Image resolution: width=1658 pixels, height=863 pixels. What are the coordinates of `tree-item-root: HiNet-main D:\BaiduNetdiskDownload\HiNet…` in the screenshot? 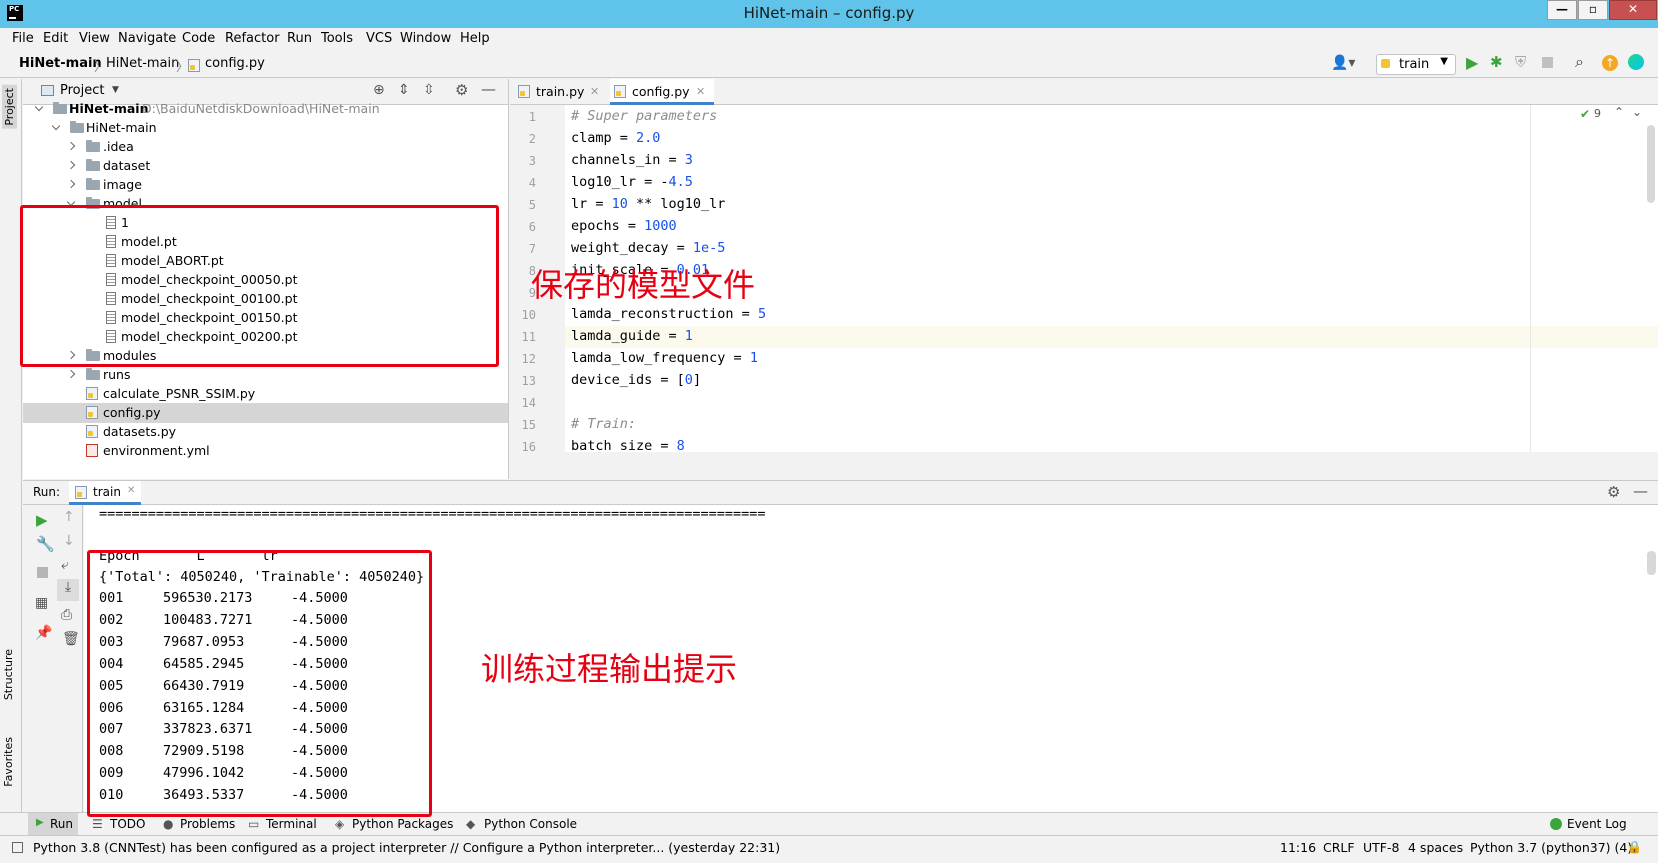 It's located at (265, 109).